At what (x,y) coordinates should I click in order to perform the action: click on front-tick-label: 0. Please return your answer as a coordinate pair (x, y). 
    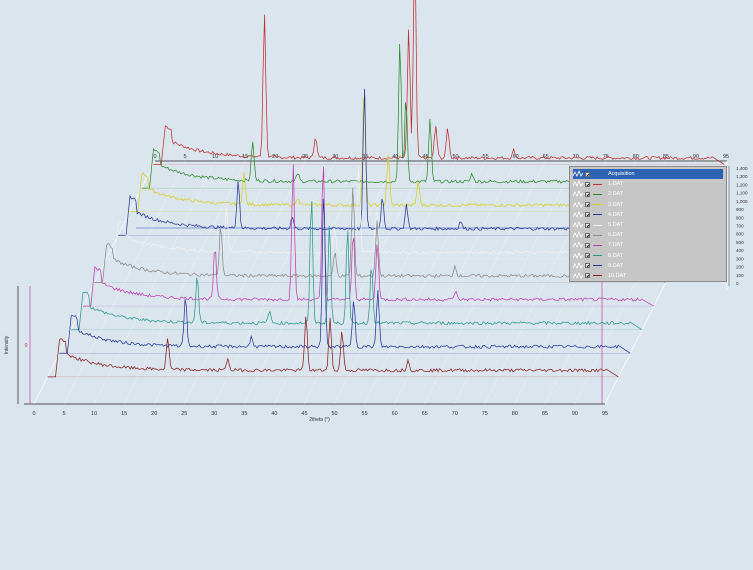
    Looking at the image, I should click on (33, 414).